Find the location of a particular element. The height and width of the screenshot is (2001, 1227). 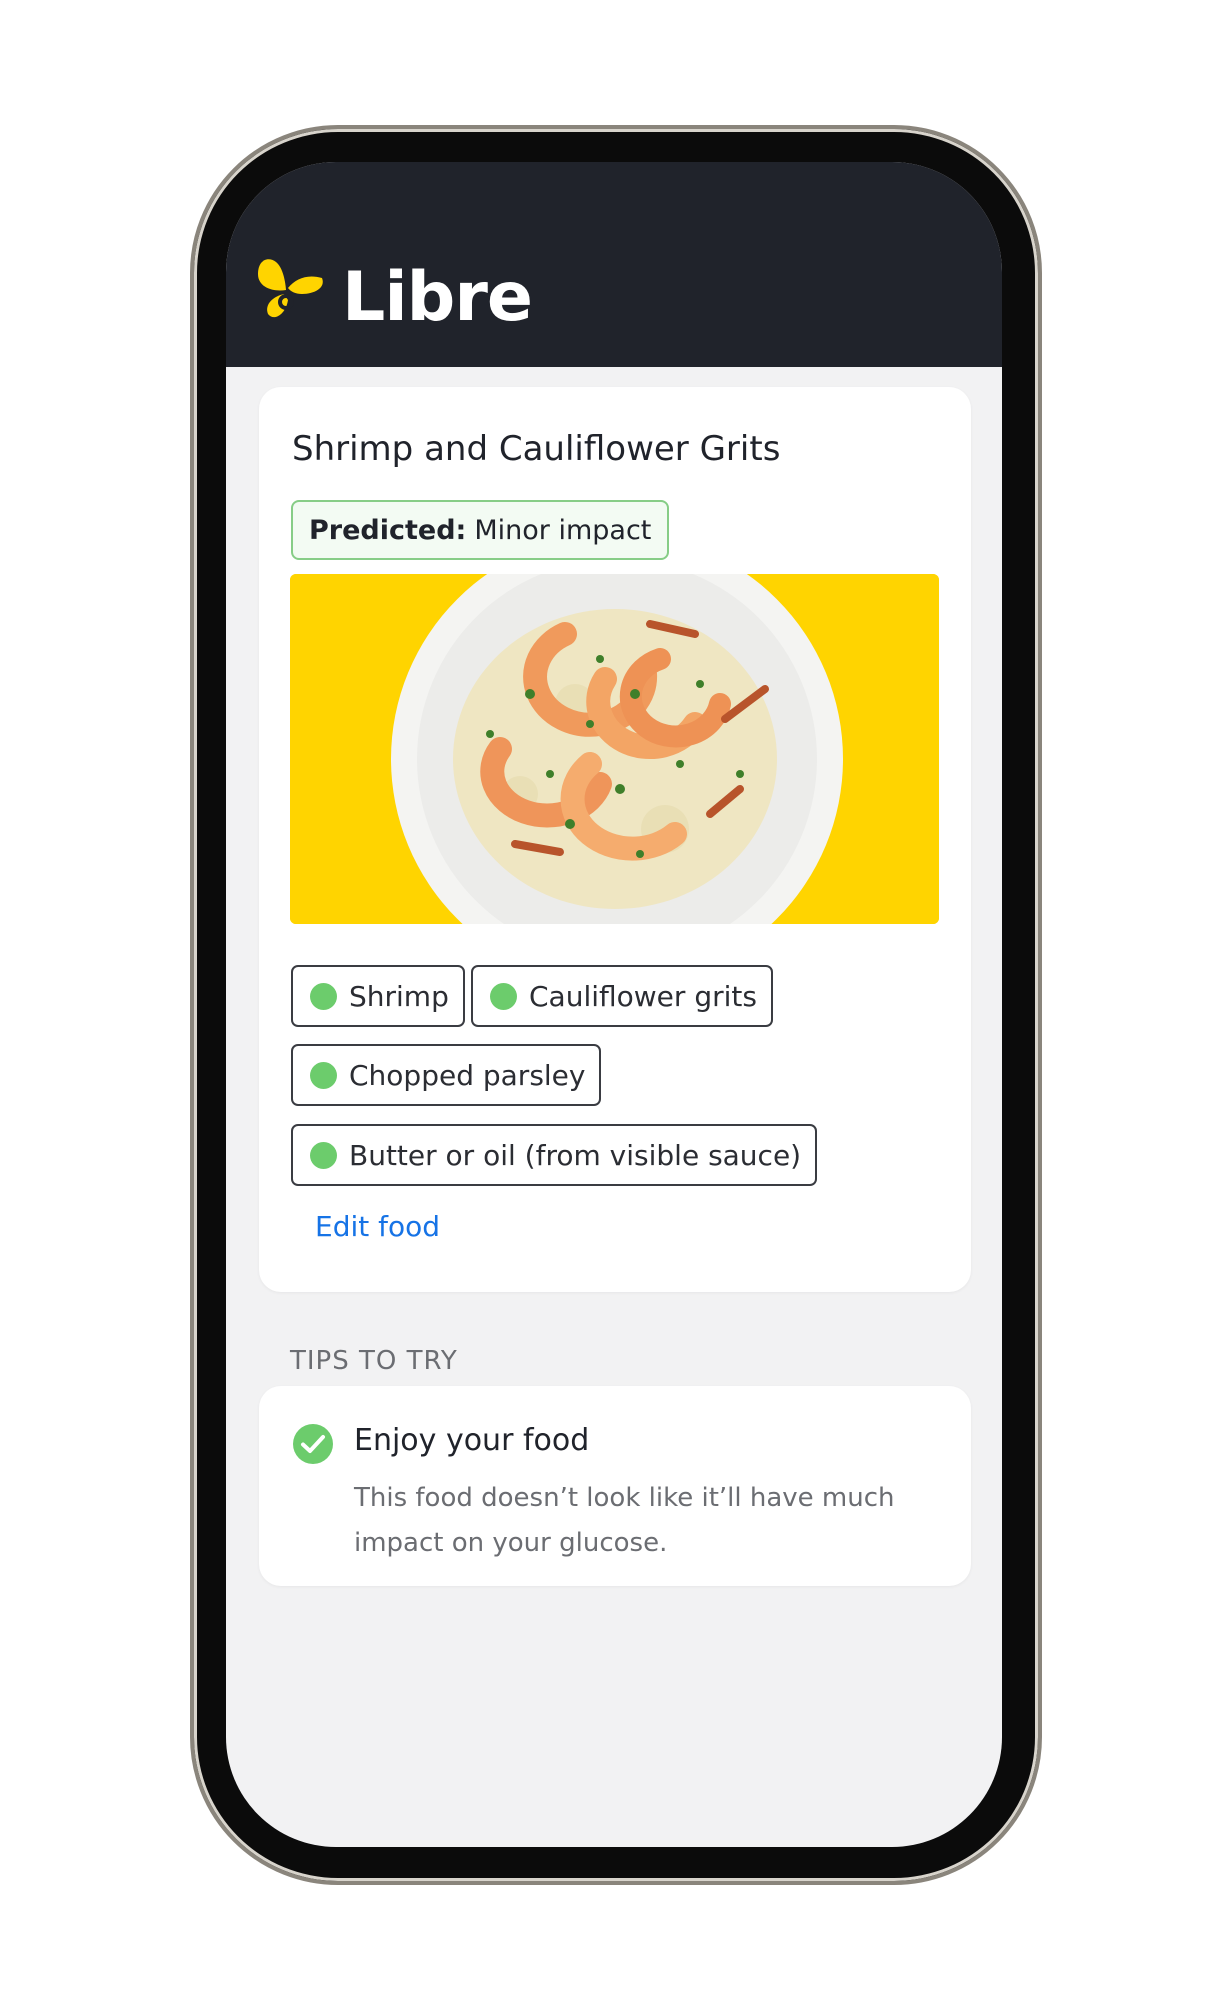

ingredient-chip: Shrimp is located at coordinates (378, 996).